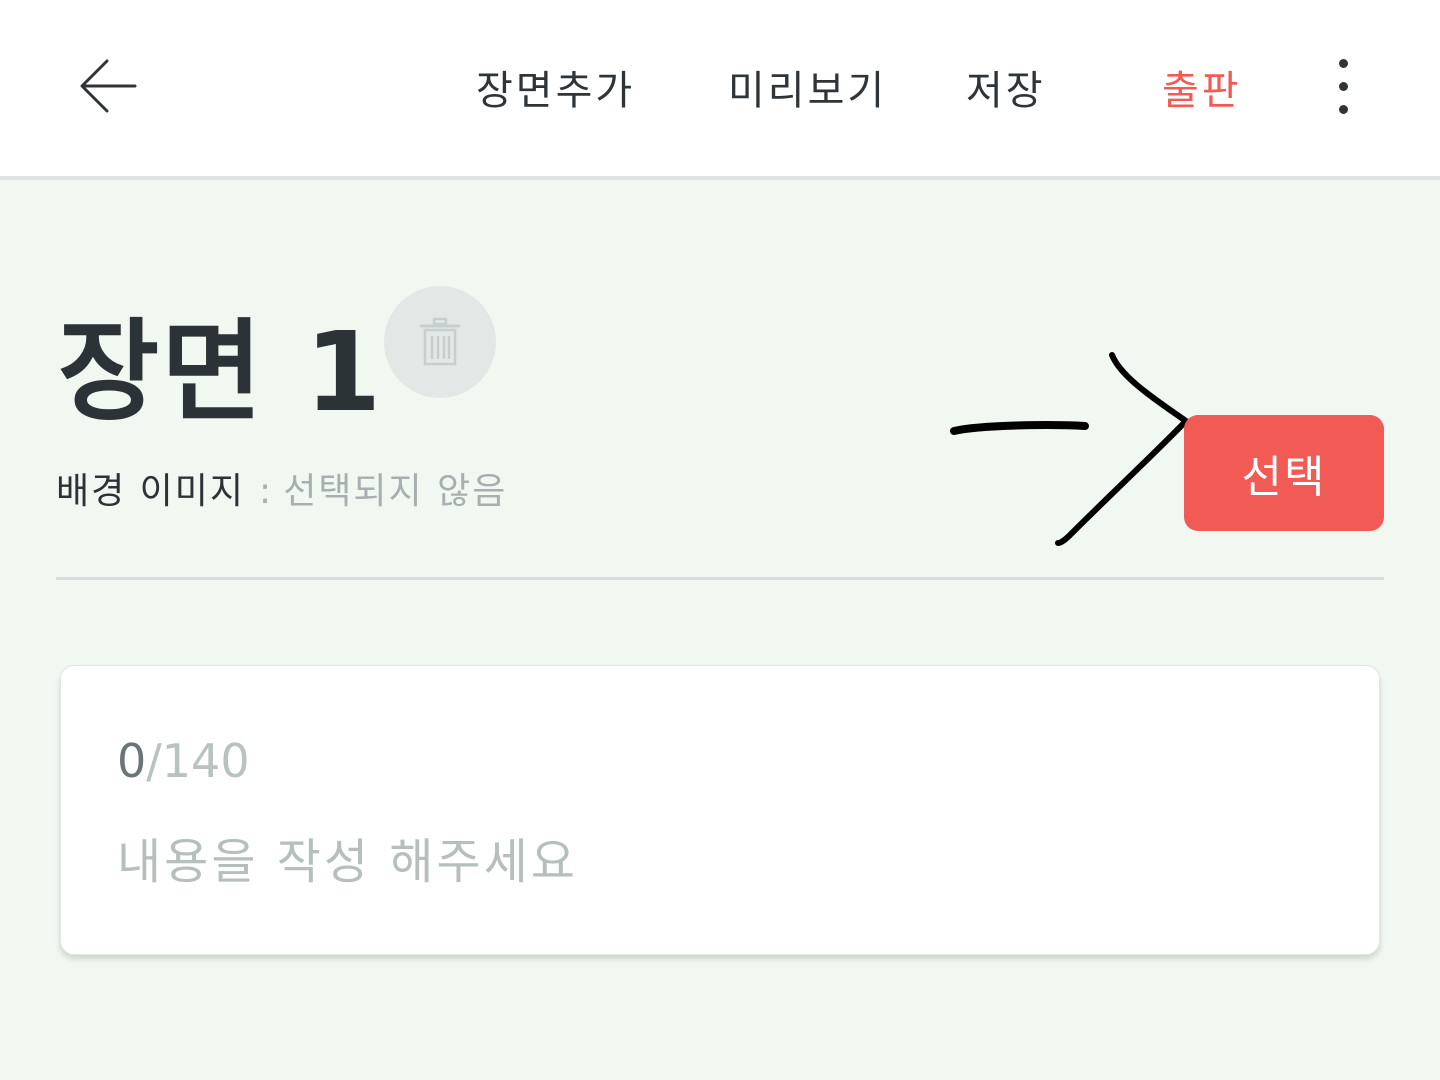 Image resolution: width=1440 pixels, height=1080 pixels. What do you see at coordinates (151, 491) in the screenshot?
I see `background-image-label: 배경 이미지` at bounding box center [151, 491].